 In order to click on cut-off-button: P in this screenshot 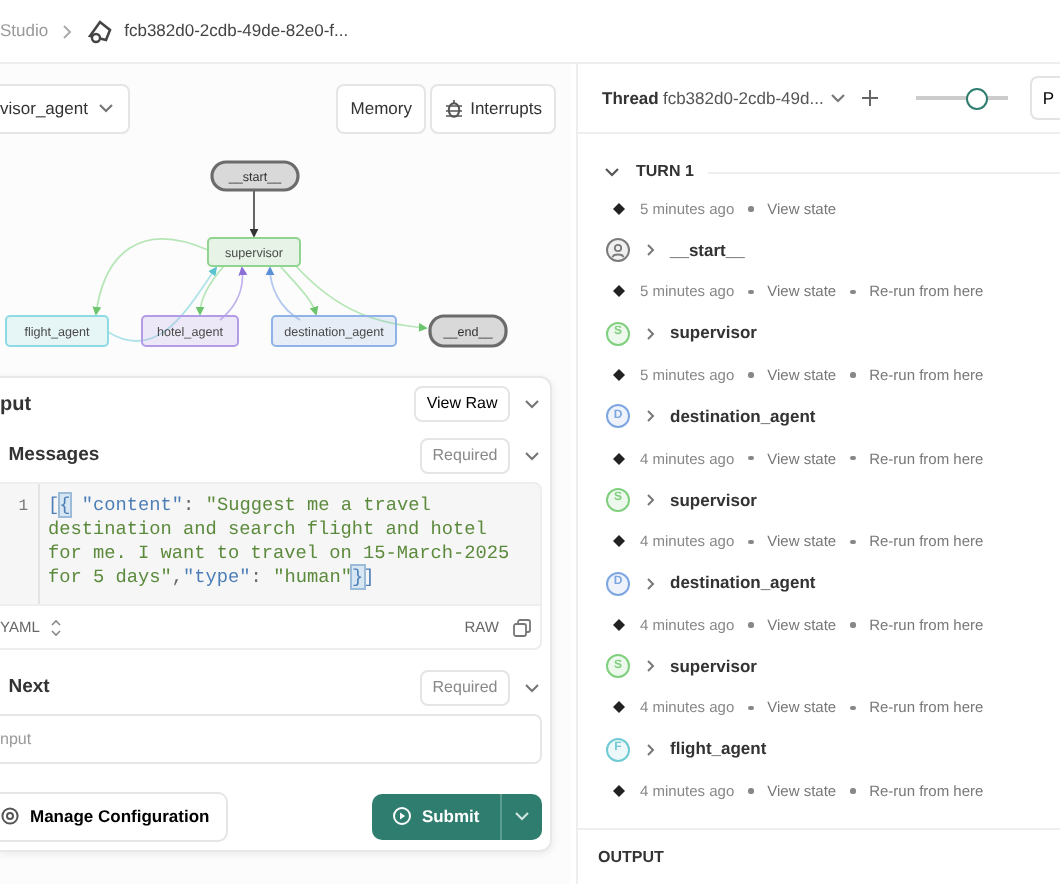, I will do `click(1045, 98)`.